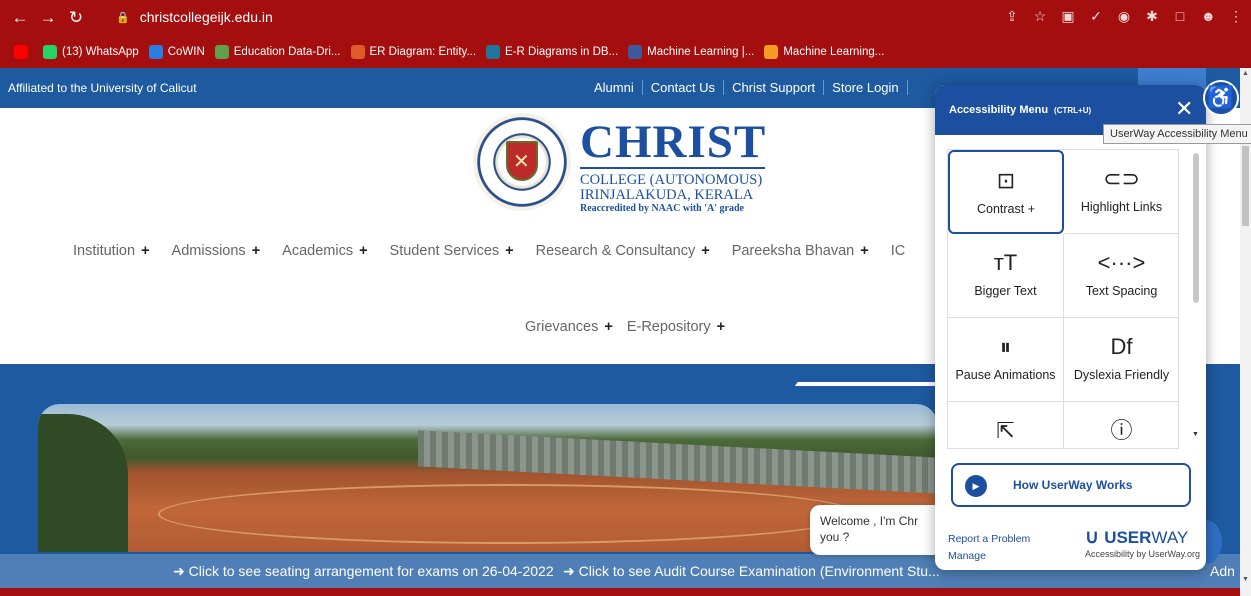  I want to click on menu-item: Grievances +, so click(569, 327).